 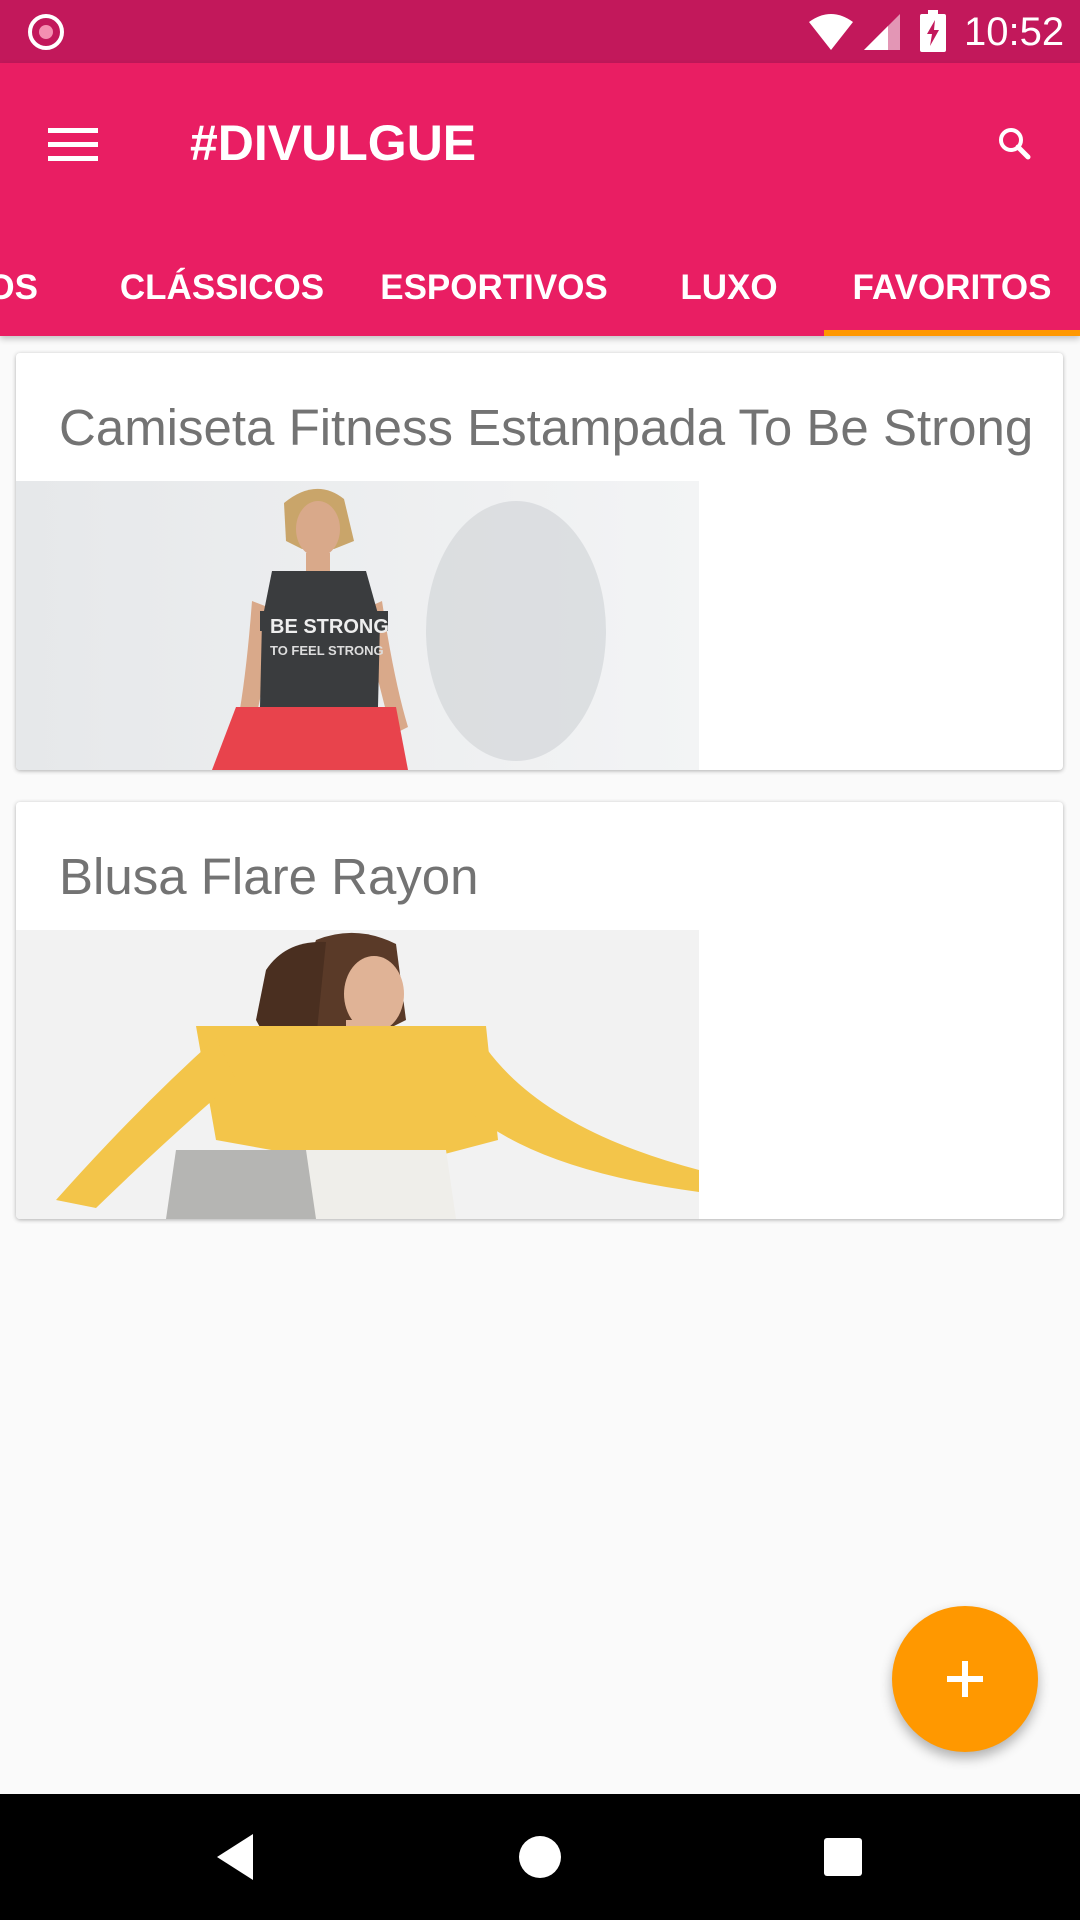 I want to click on tab-label: CLÁSSICOS, so click(x=222, y=287).